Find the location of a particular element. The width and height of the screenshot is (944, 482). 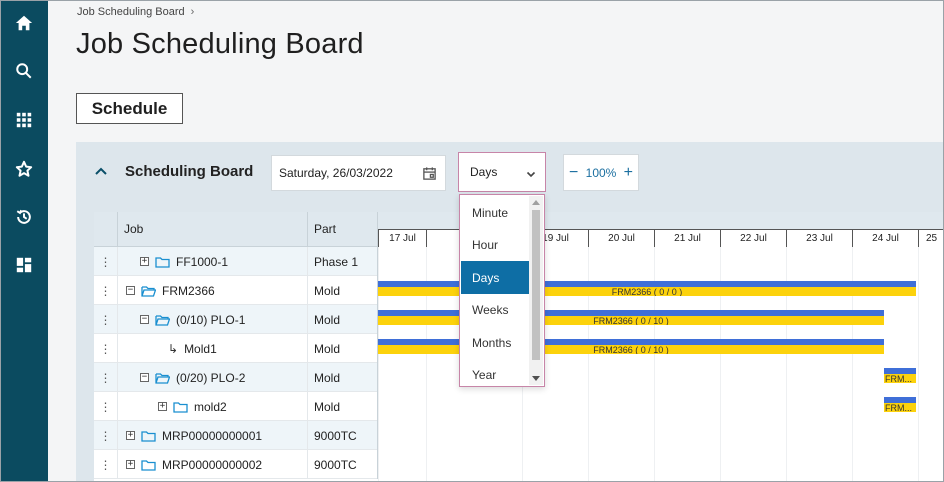

dropdown-scrollbar is located at coordinates (536, 290).